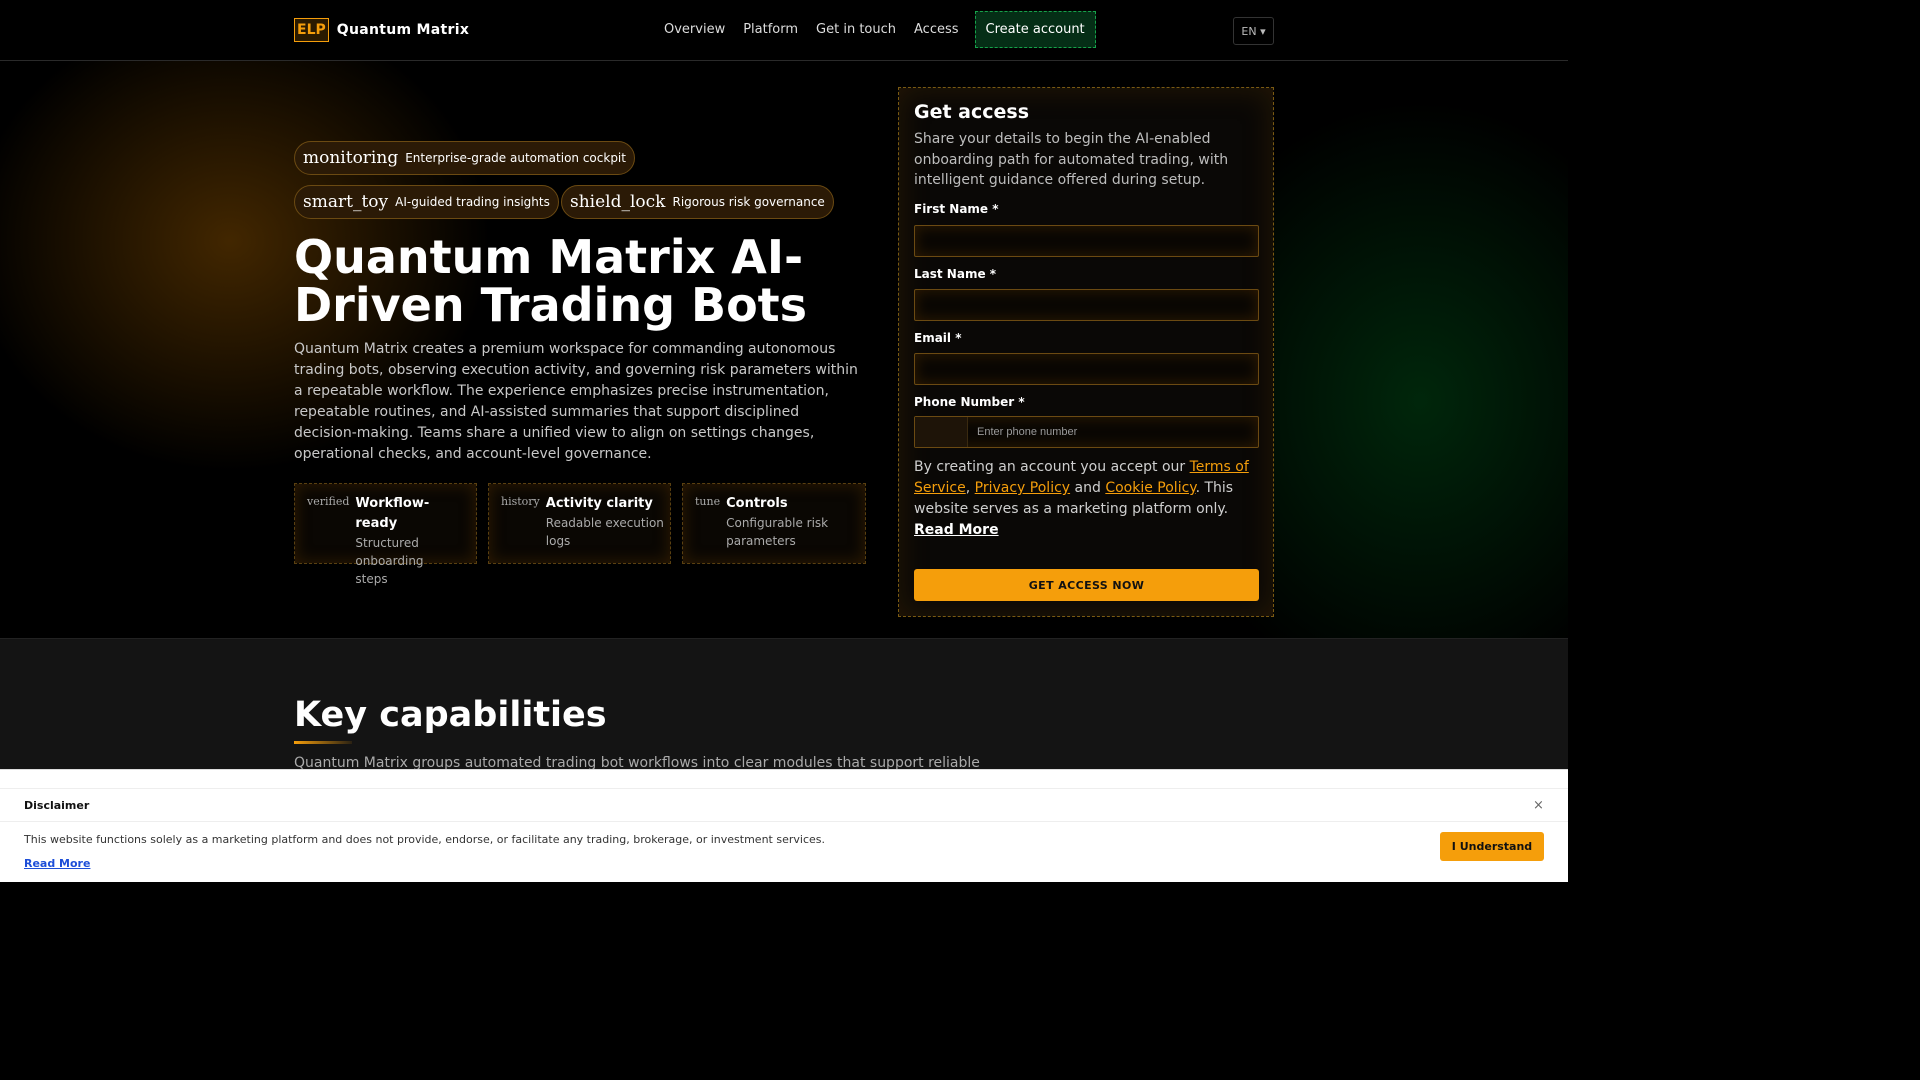 This screenshot has width=1920, height=1080. I want to click on email-label: Email *, so click(938, 338).